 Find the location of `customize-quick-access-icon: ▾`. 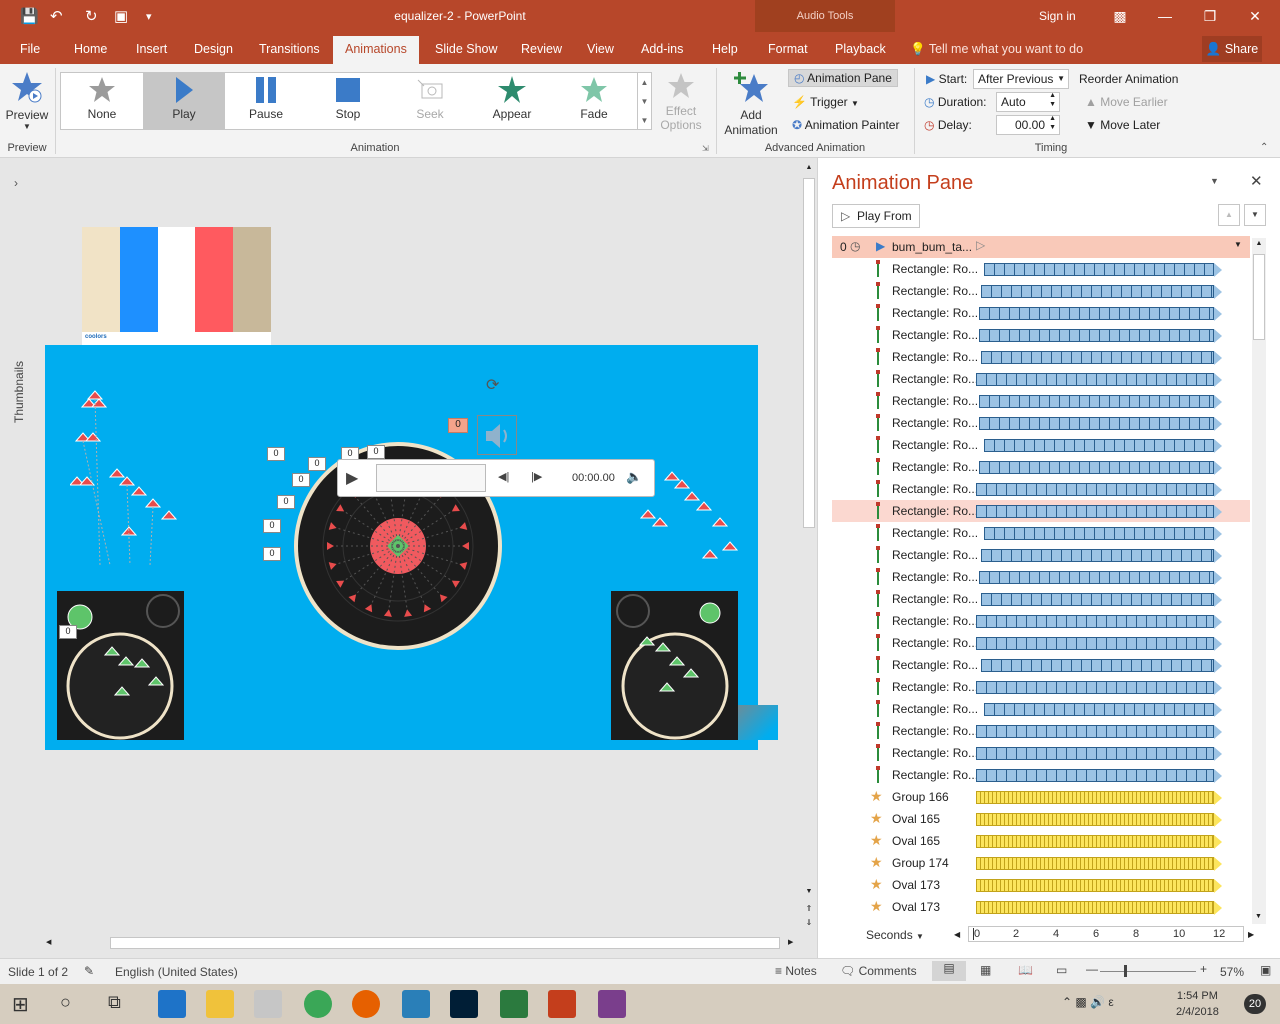

customize-quick-access-icon: ▾ is located at coordinates (149, 16).